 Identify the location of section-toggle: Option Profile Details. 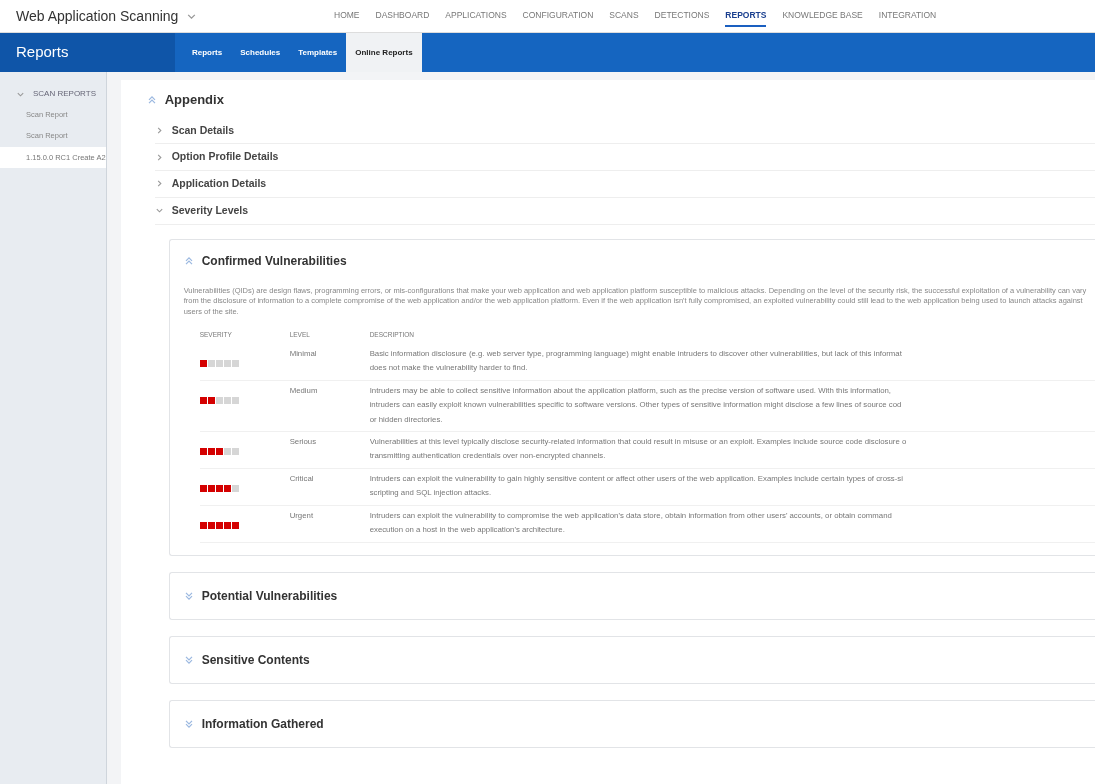
(225, 157).